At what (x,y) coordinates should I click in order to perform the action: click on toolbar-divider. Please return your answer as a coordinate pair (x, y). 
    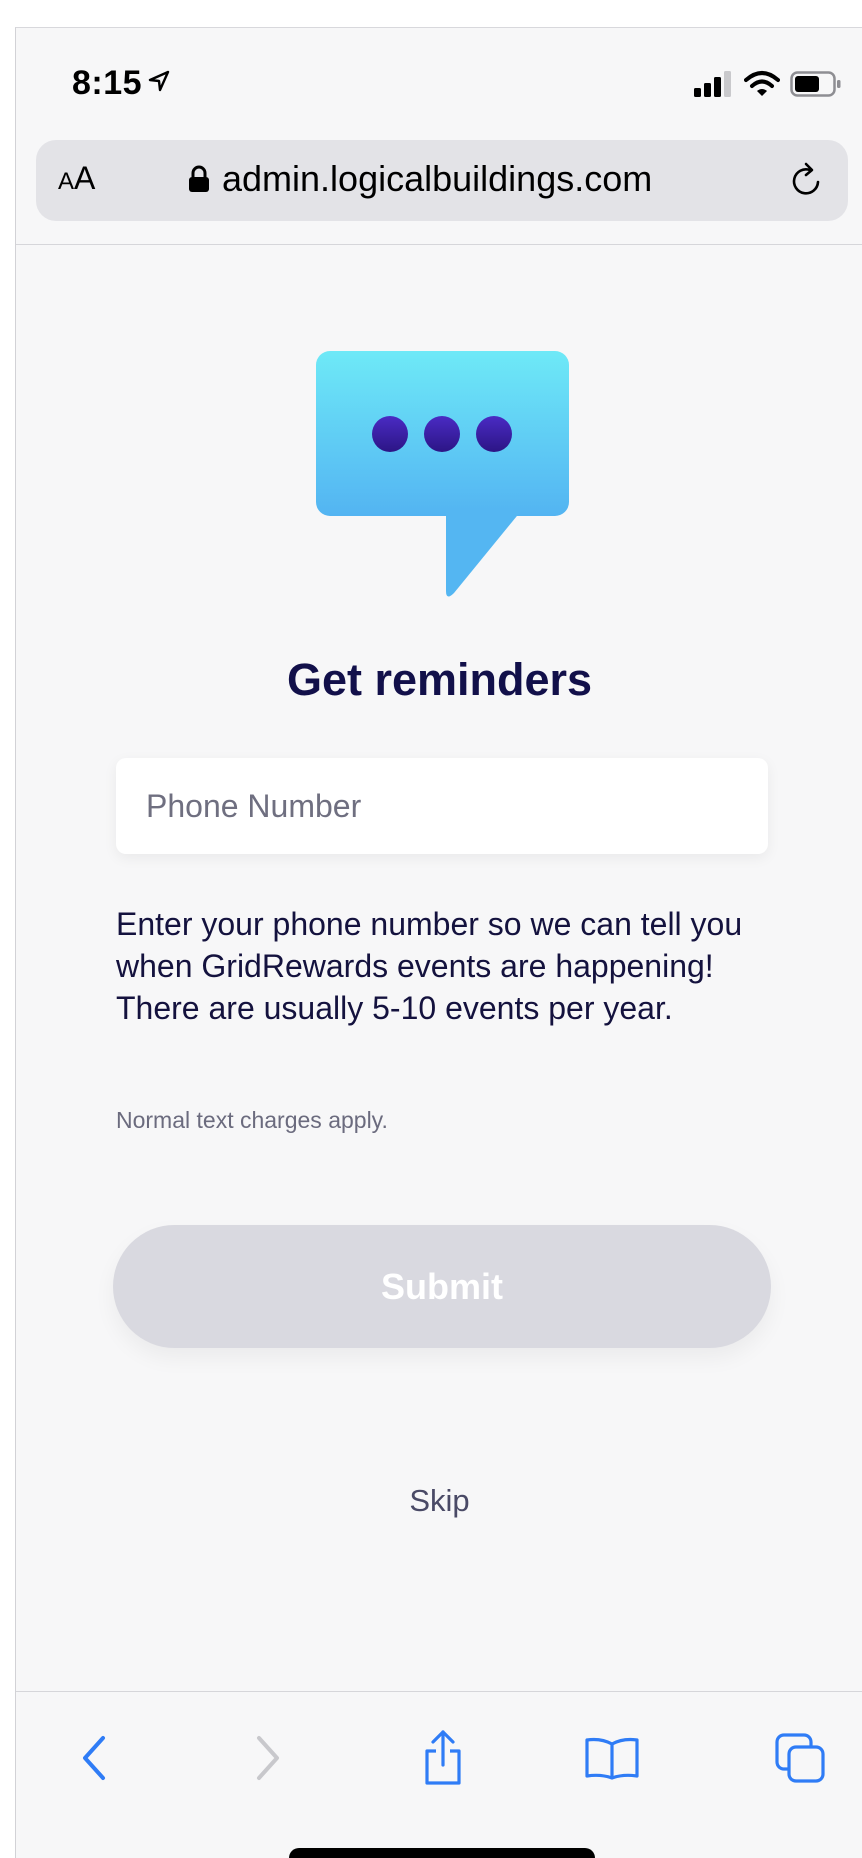
    Looking at the image, I should click on (439, 1691).